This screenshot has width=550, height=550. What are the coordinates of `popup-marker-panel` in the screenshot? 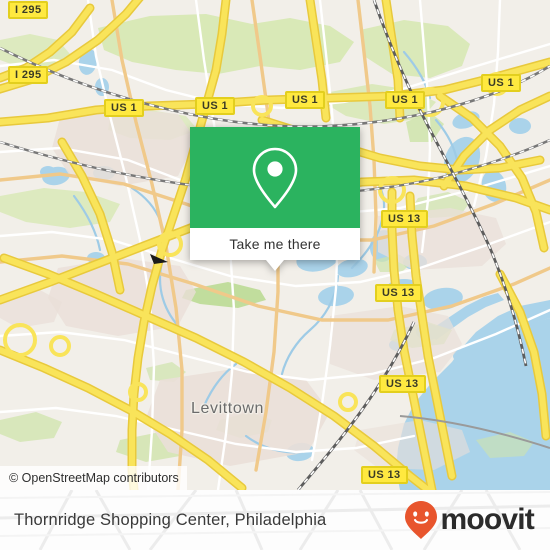 It's located at (275, 177).